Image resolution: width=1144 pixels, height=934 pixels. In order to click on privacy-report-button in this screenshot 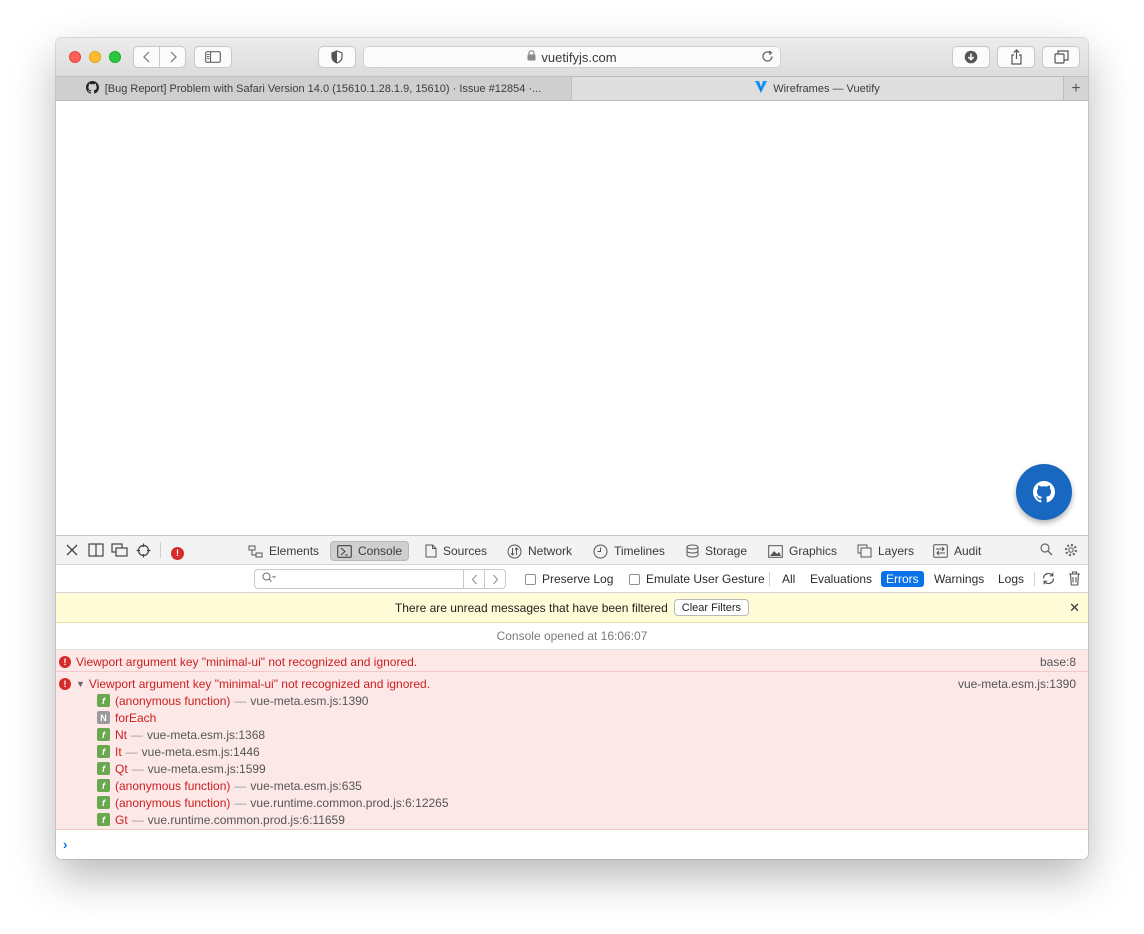, I will do `click(337, 57)`.